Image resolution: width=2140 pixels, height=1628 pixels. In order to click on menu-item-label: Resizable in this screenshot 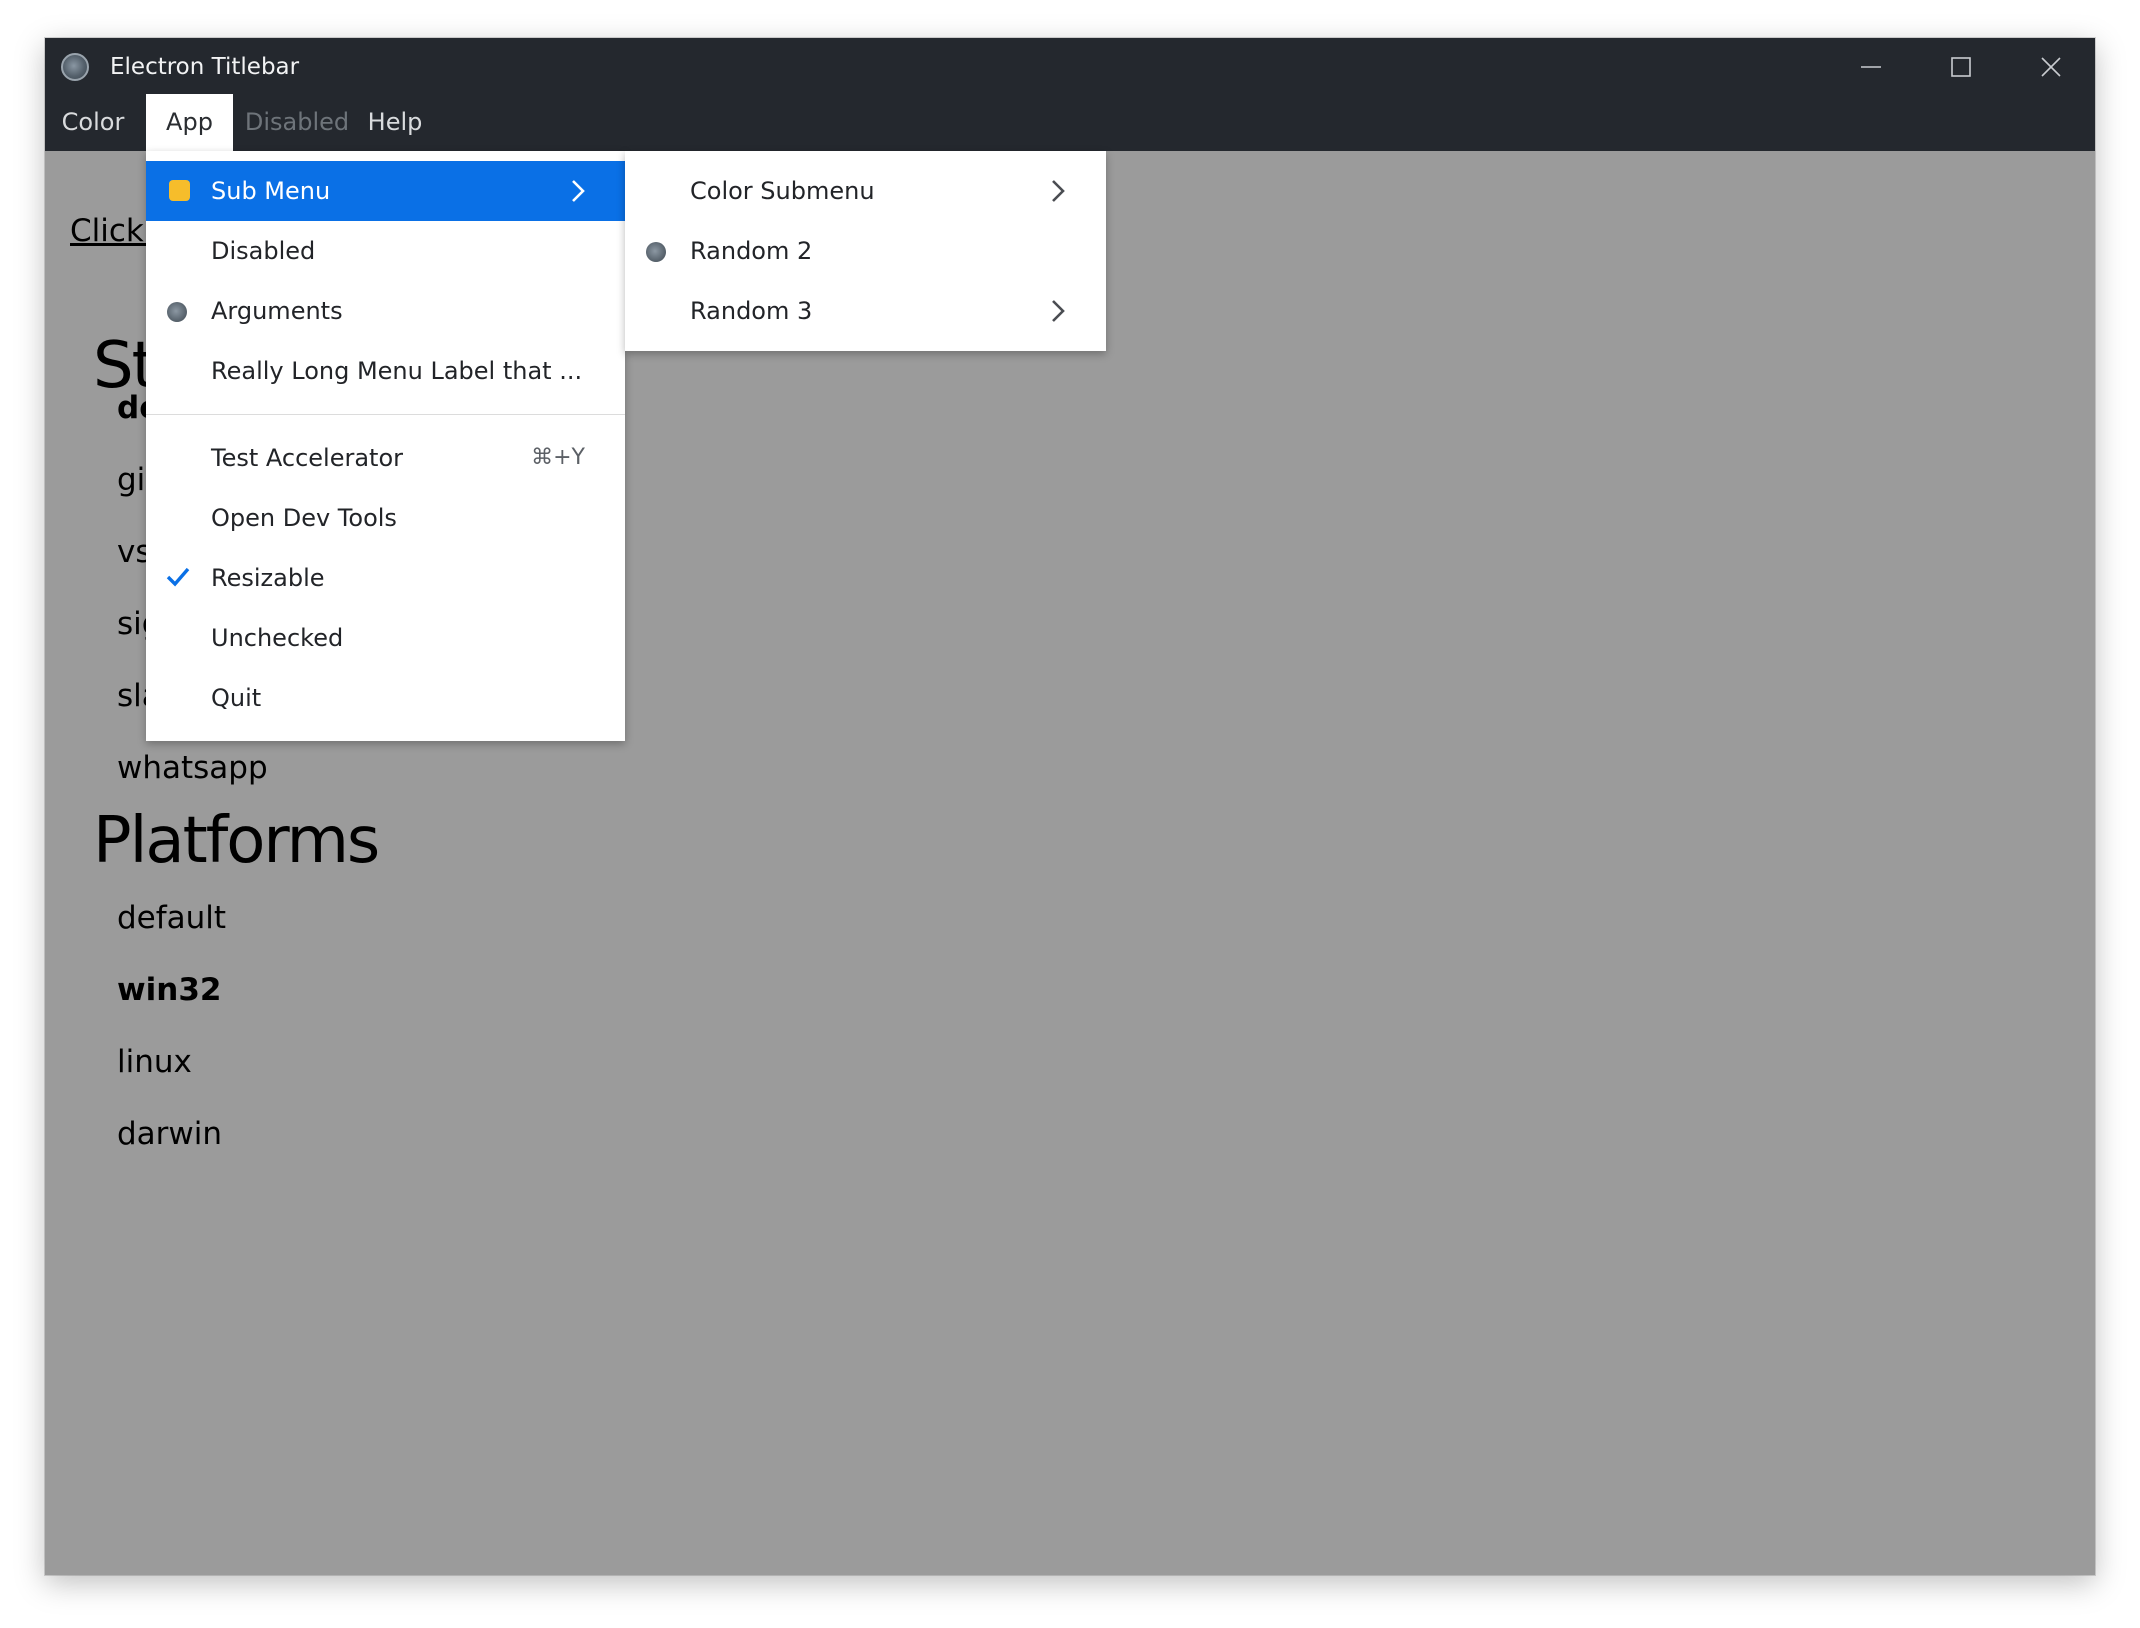, I will do `click(268, 578)`.